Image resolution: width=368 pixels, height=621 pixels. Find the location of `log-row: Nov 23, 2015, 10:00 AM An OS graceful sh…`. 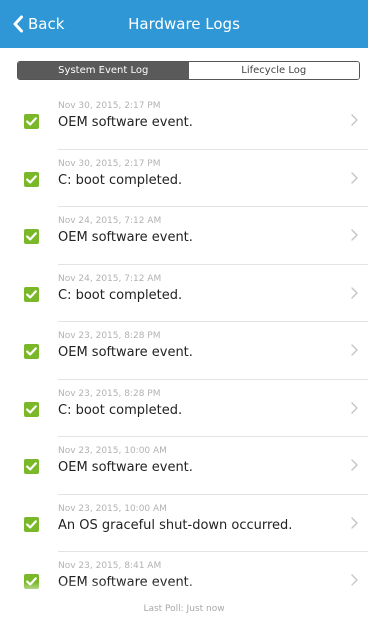

log-row: Nov 23, 2015, 10:00 AM An OS graceful sh… is located at coordinates (184, 524).